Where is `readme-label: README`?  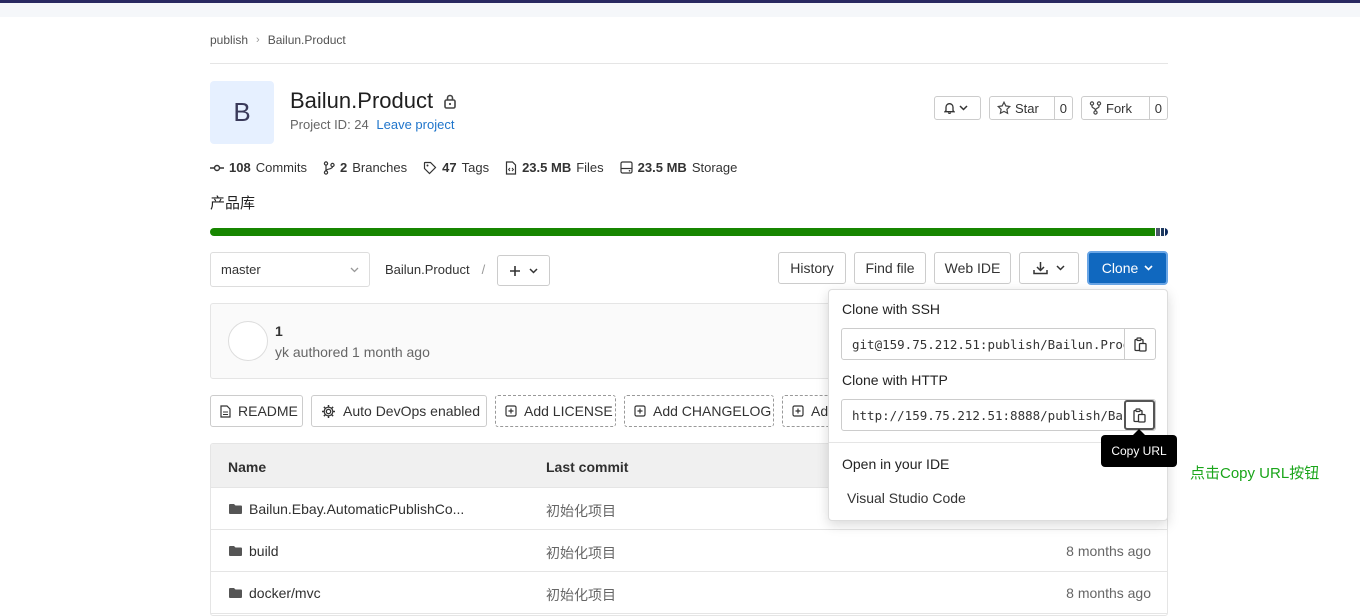
readme-label: README is located at coordinates (268, 411).